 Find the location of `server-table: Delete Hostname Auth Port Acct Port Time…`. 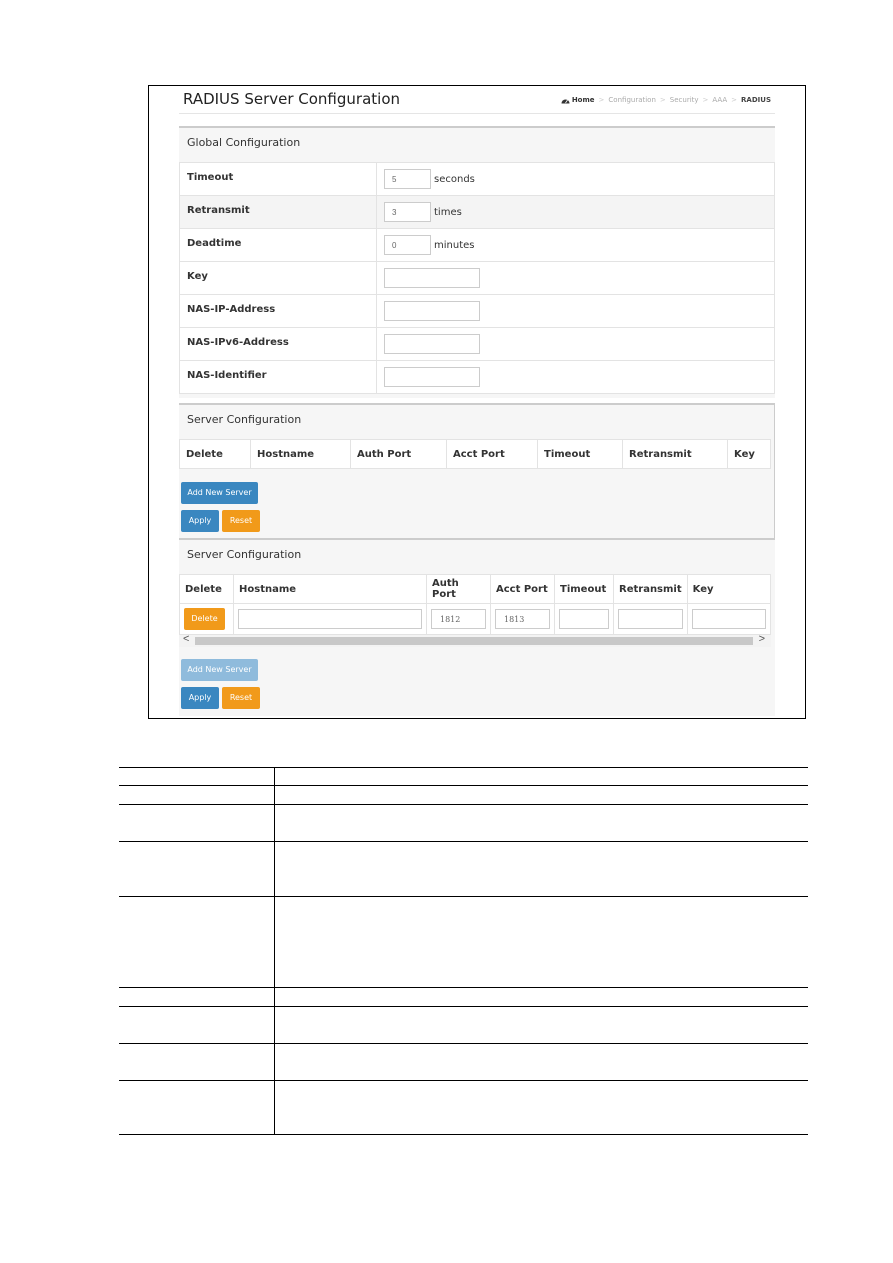

server-table: Delete Hostname Auth Port Acct Port Time… is located at coordinates (475, 604).